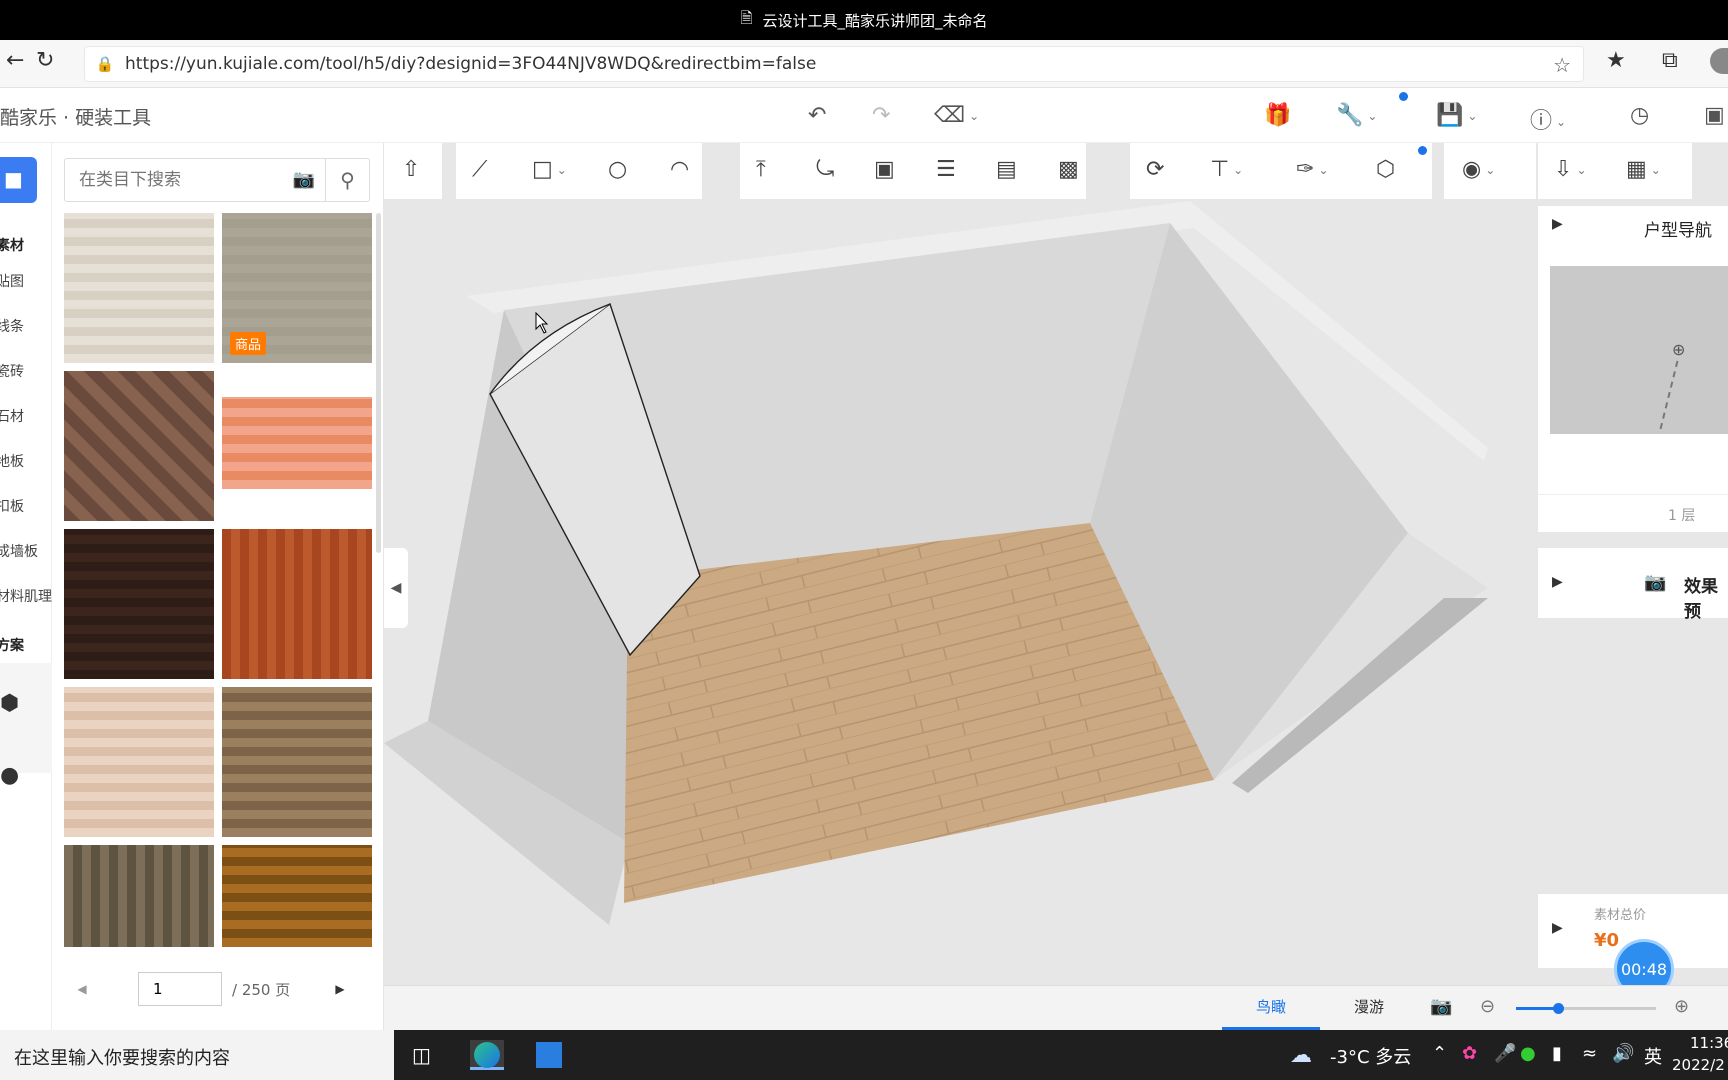 The width and height of the screenshot is (1728, 1080). What do you see at coordinates (1155, 169) in the screenshot?
I see `rotate-icon: ⟳` at bounding box center [1155, 169].